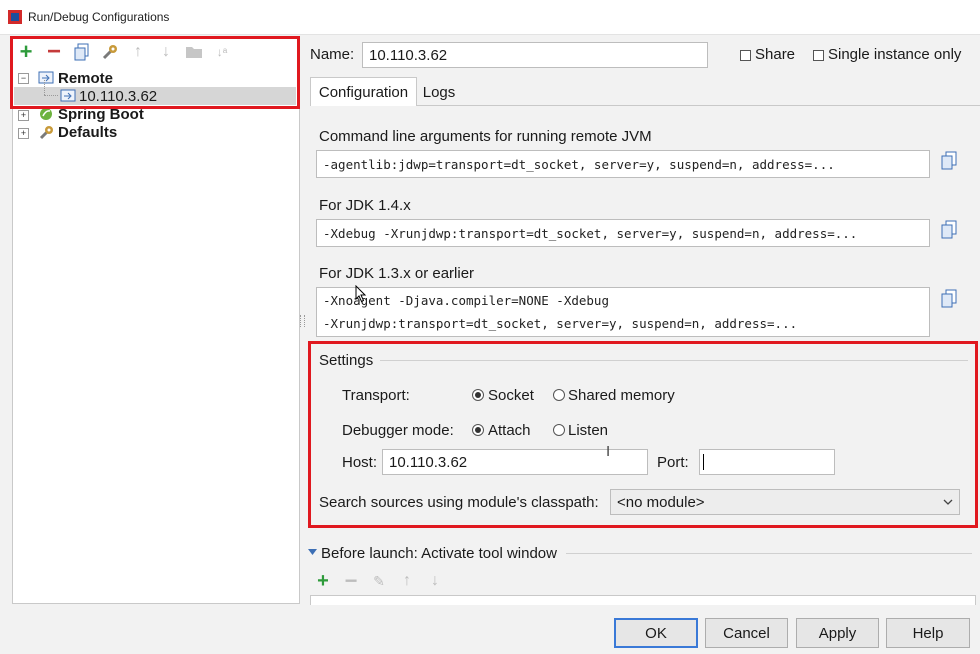  I want to click on expand-spring-boot-icon: +, so click(23, 115).